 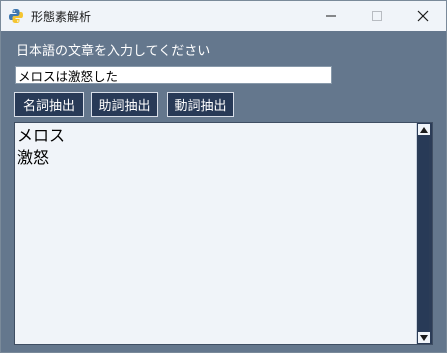 I want to click on extract-particles-button: 助詞抽出, so click(x=124, y=104).